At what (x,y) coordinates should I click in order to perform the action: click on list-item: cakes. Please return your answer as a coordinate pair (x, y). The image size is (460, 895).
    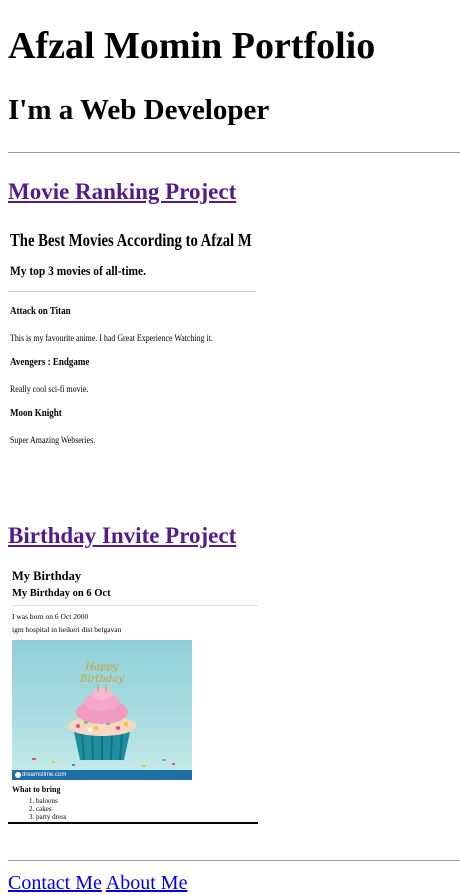
    Looking at the image, I should click on (147, 809).